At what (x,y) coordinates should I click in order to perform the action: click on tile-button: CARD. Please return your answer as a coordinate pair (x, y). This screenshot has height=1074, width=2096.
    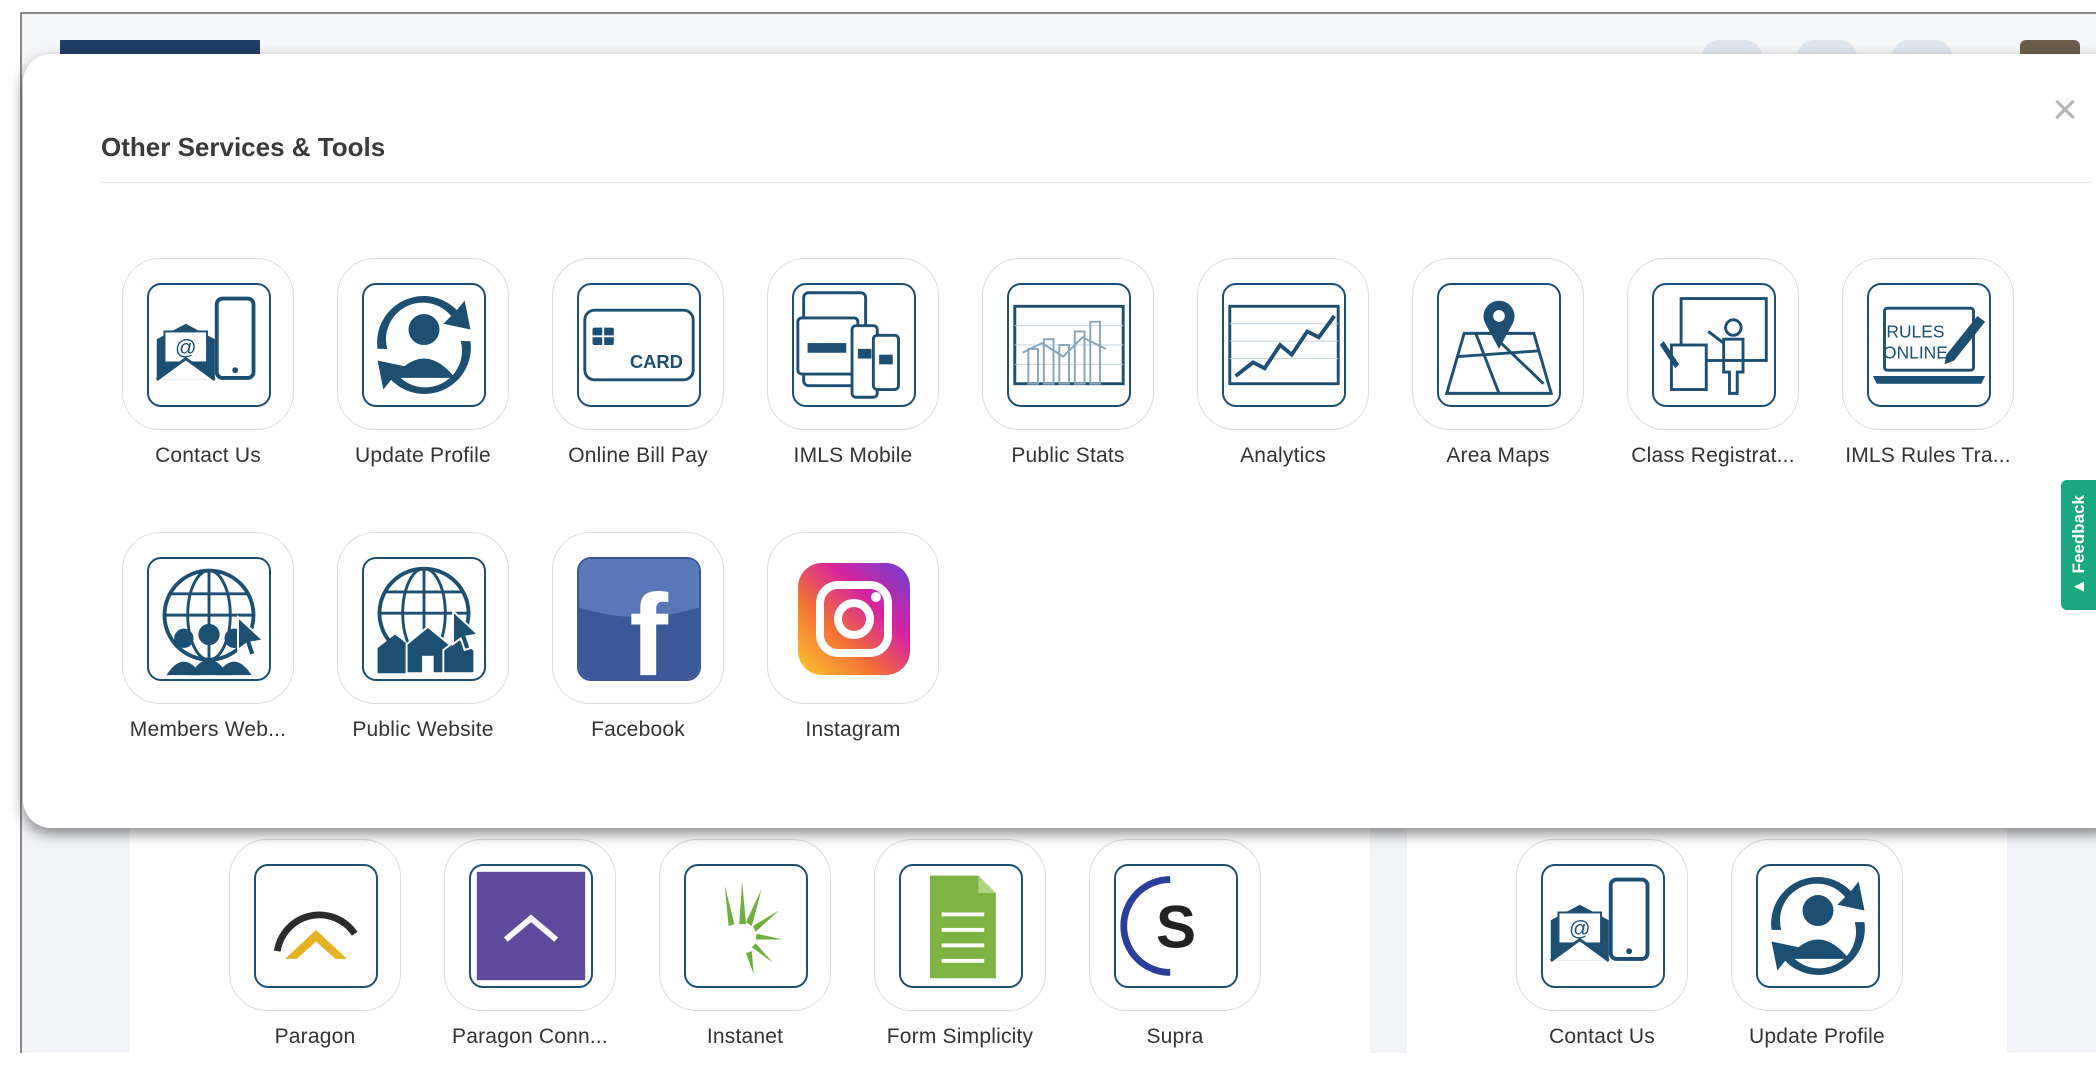
    Looking at the image, I should click on (638, 344).